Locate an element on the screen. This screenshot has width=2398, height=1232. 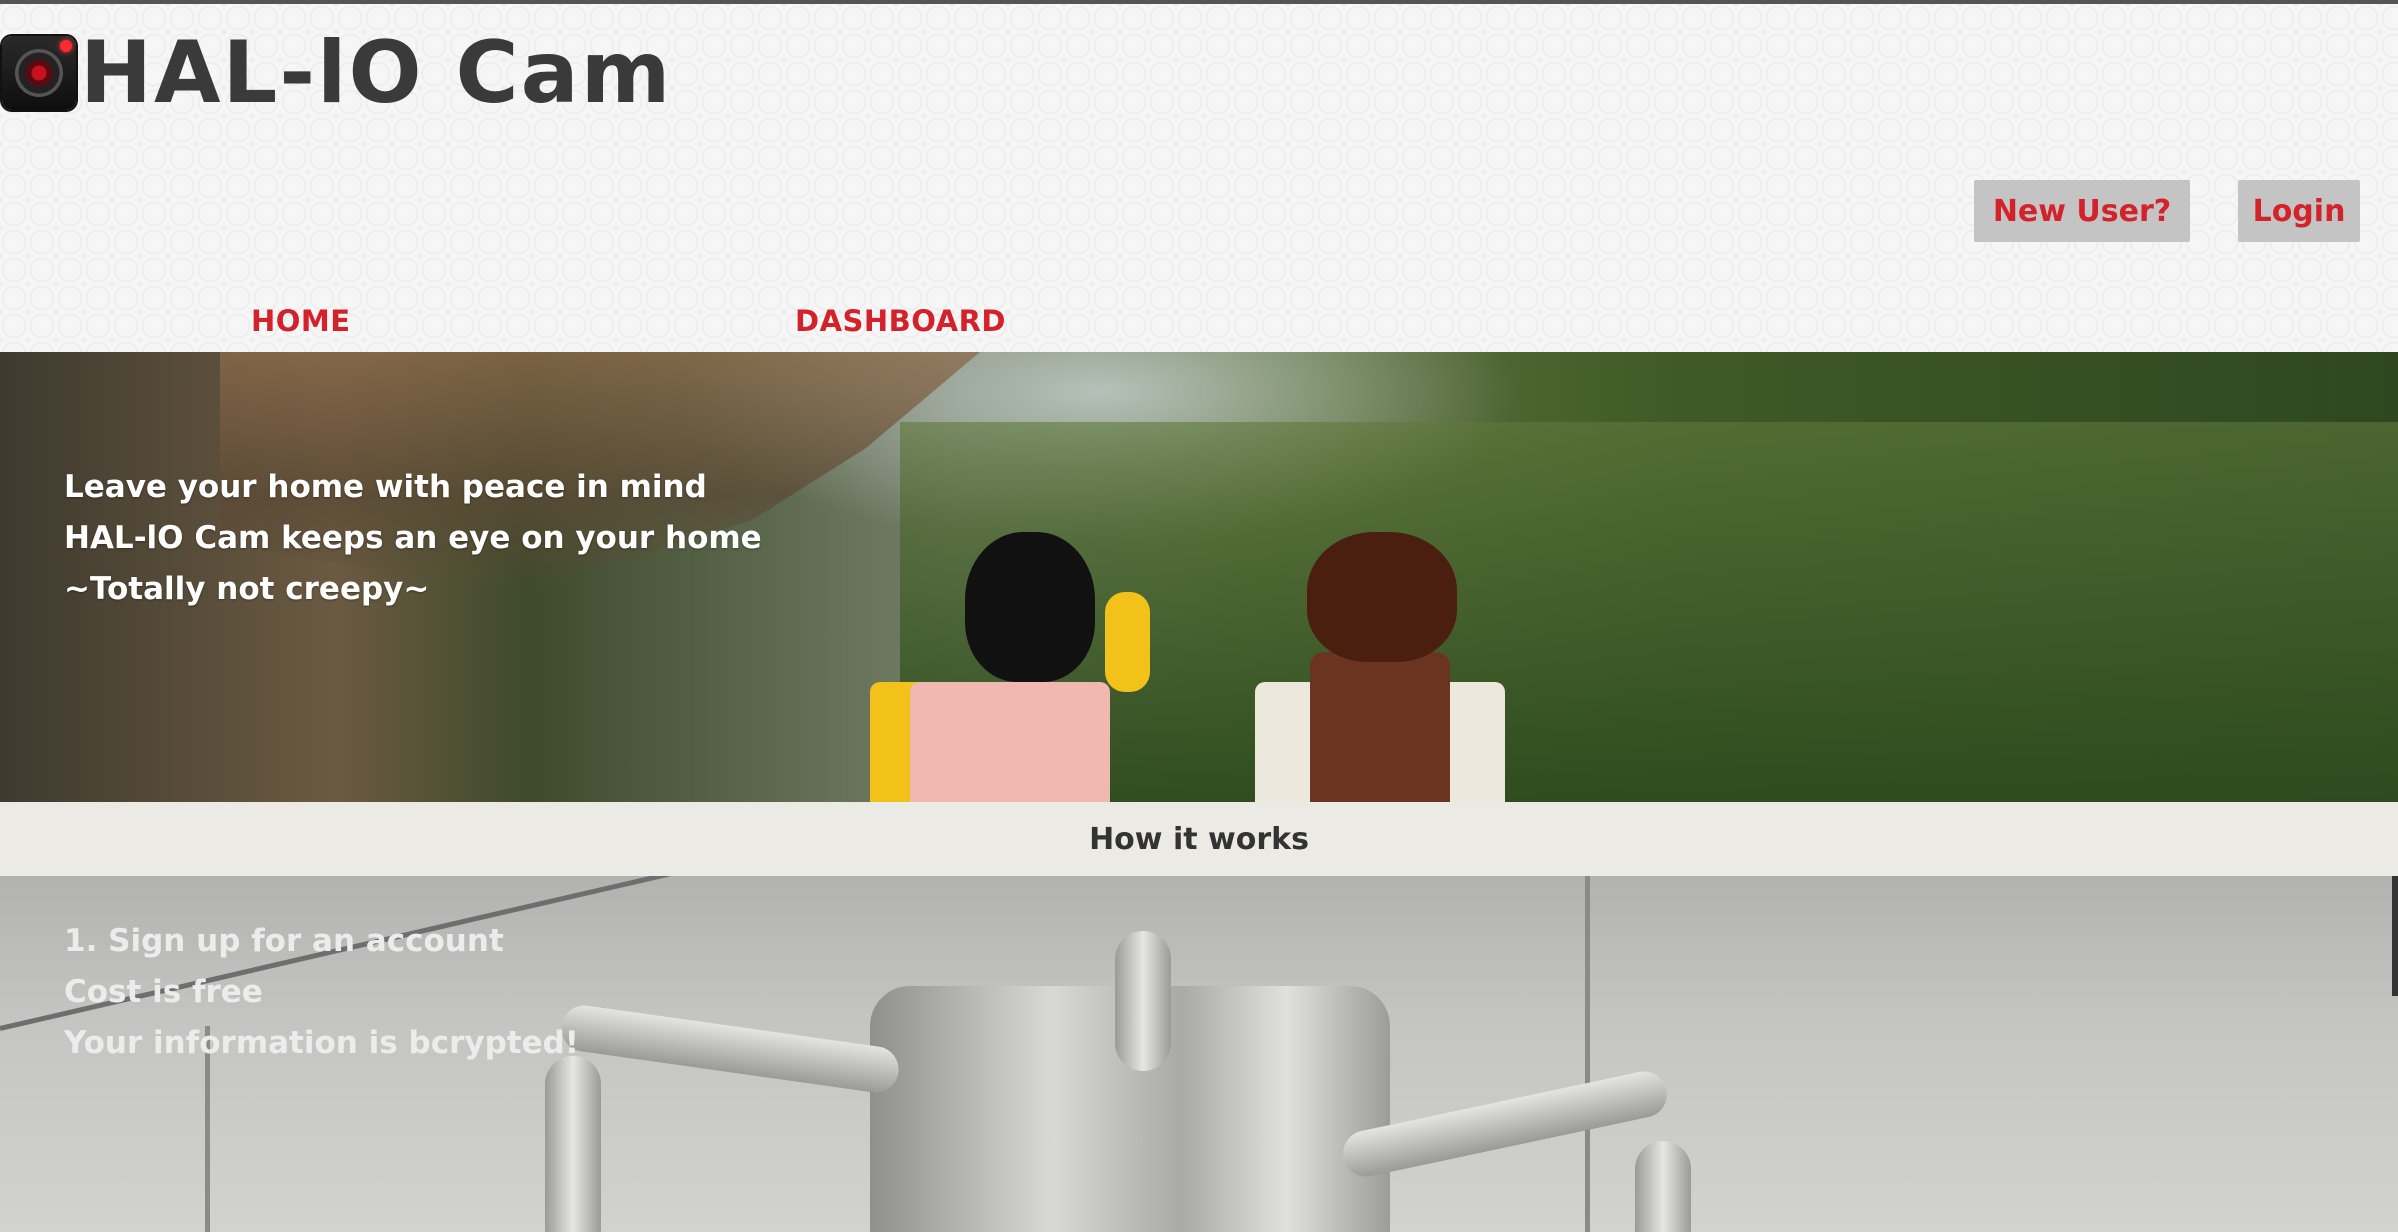
how-it-works-bar: How it works is located at coordinates (1199, 839).